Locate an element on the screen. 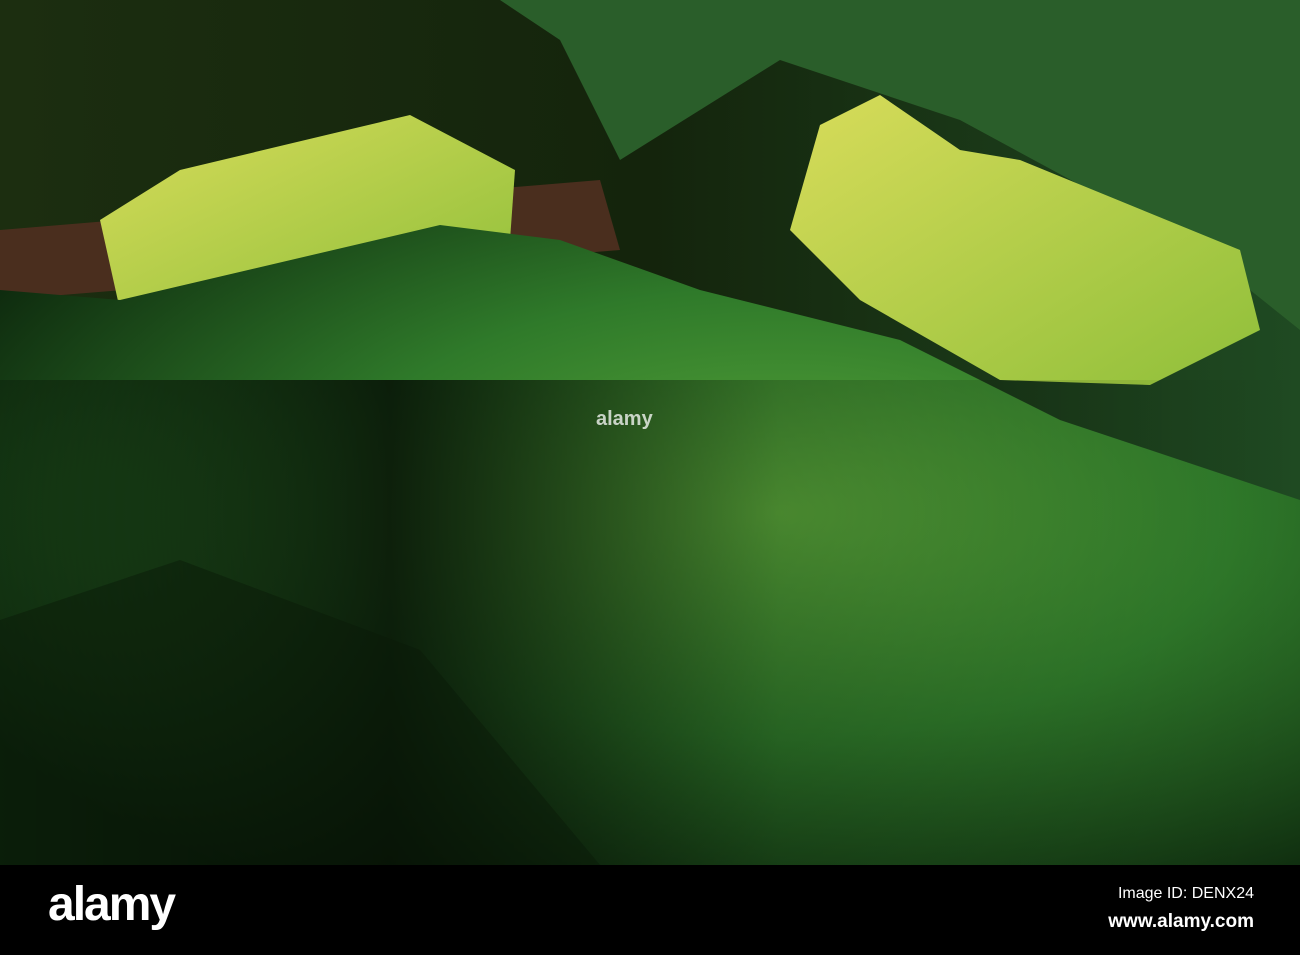  image-id-label: Image ID: DENX24 is located at coordinates (1185, 893).